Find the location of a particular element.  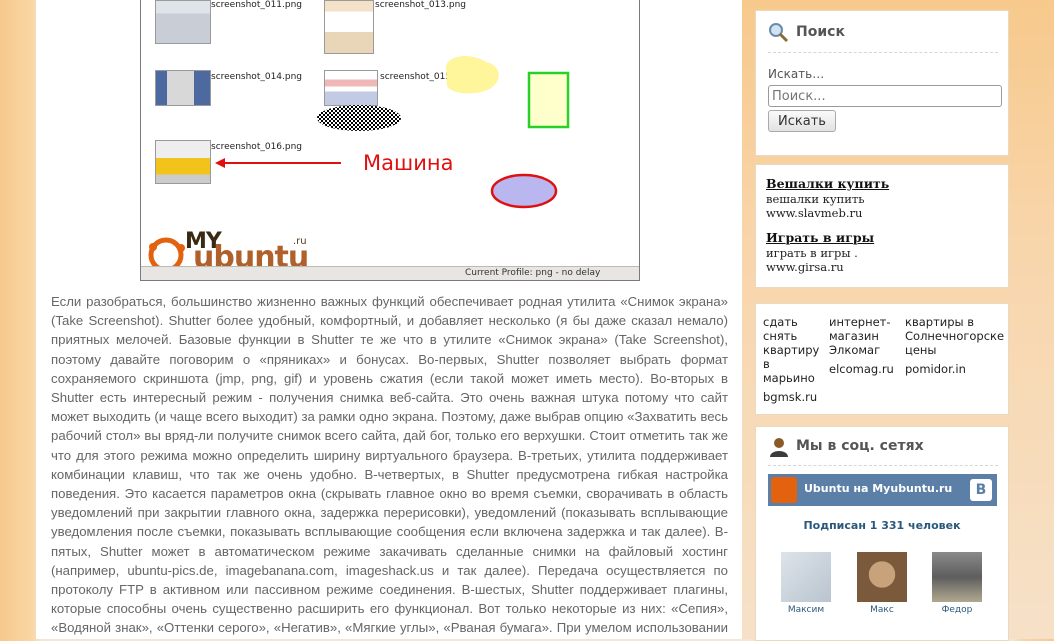

green-rectangle is located at coordinates (548, 100).